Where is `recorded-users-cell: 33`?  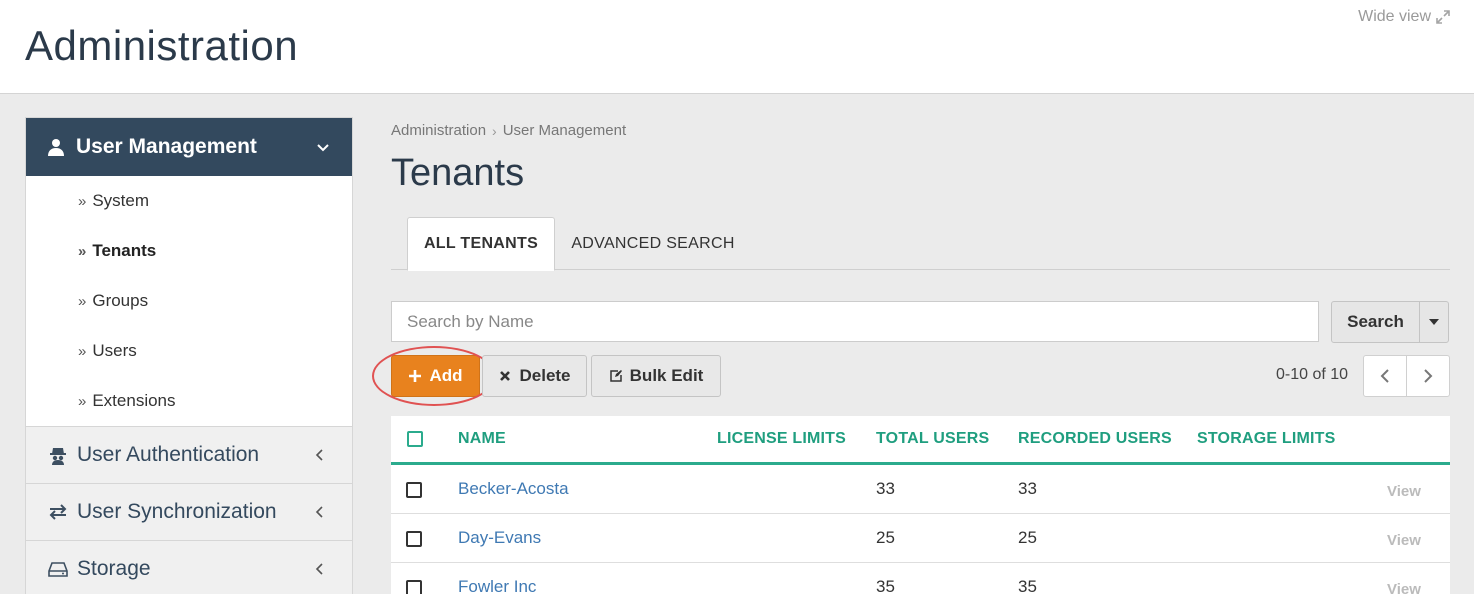
recorded-users-cell: 33 is located at coordinates (1027, 488).